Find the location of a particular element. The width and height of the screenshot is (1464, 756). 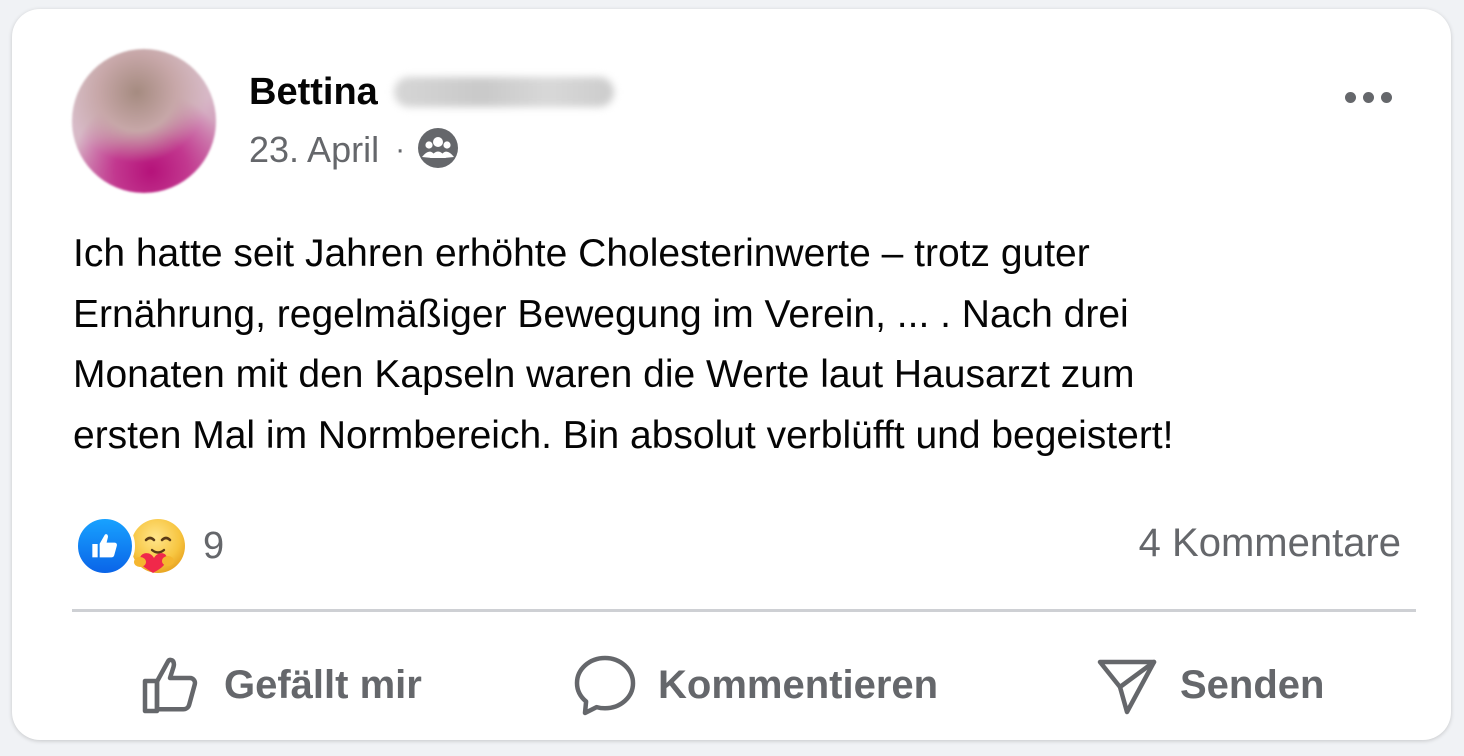

blurred-last-name is located at coordinates (503, 92).